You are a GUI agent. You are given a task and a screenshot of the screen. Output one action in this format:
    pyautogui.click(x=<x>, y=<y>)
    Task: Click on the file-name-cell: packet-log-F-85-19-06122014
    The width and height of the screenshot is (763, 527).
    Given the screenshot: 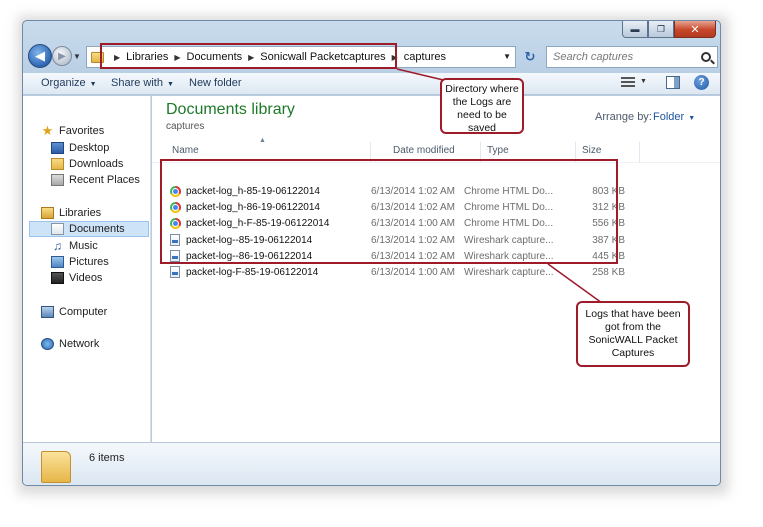 What is the action you would take?
    pyautogui.click(x=265, y=272)
    